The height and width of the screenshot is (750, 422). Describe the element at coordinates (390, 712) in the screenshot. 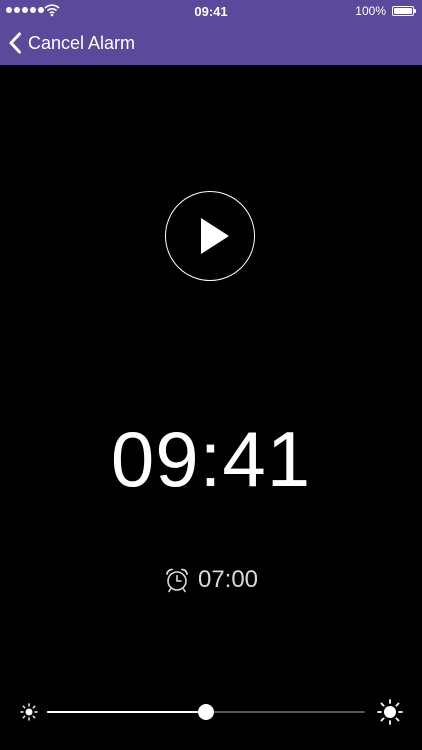

I see `sun-large-icon` at that location.